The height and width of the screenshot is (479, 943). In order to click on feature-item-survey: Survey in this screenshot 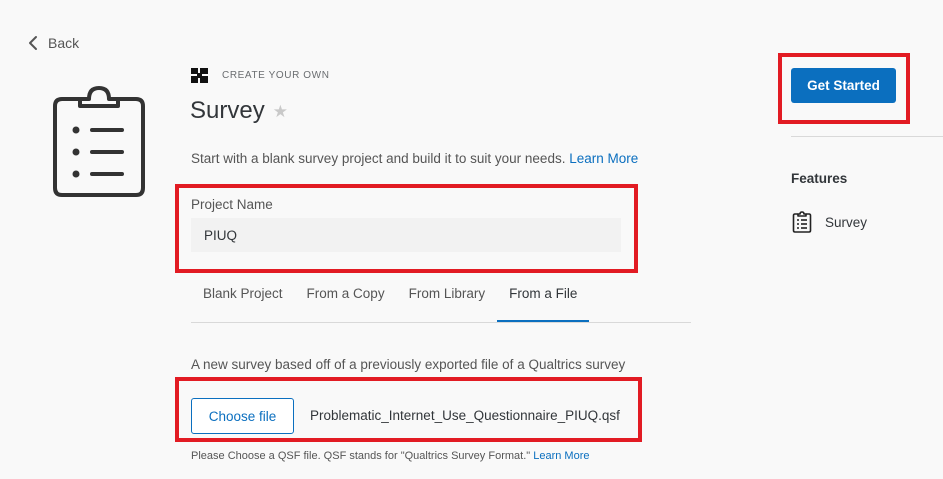, I will do `click(829, 222)`.